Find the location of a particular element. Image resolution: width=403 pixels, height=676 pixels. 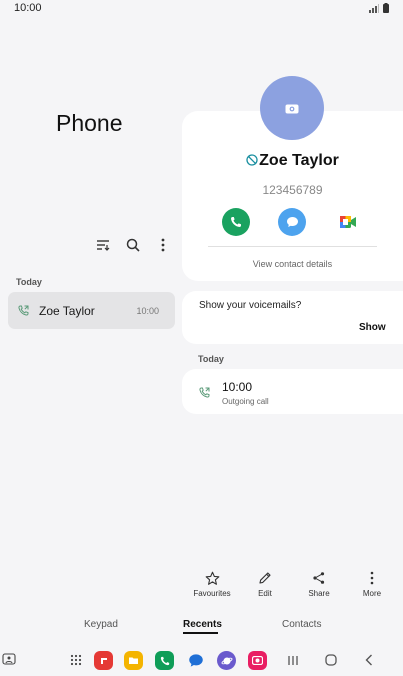

contact-name: Zoe Taylor is located at coordinates (299, 160).